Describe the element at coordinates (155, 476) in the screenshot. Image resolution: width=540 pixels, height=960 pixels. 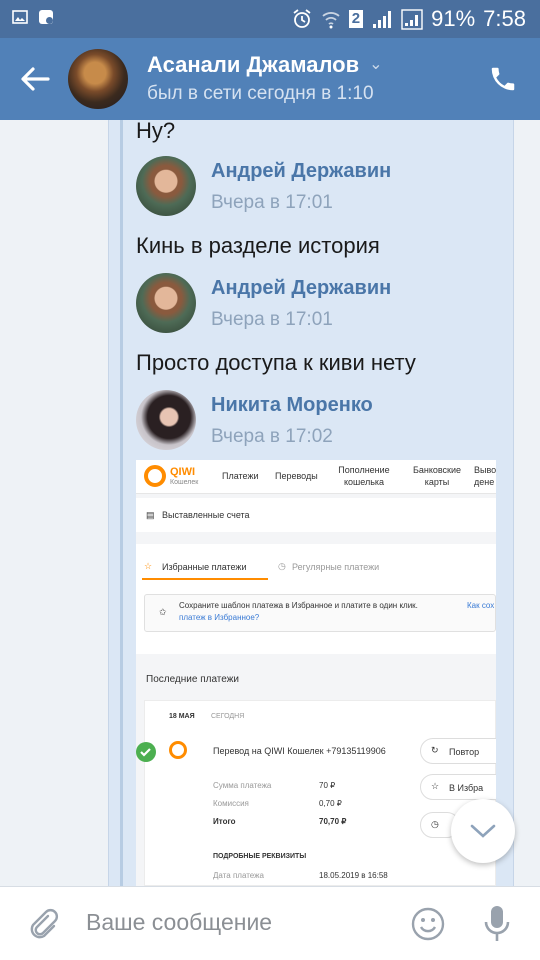
I see `qiwi-logo-icon` at that location.